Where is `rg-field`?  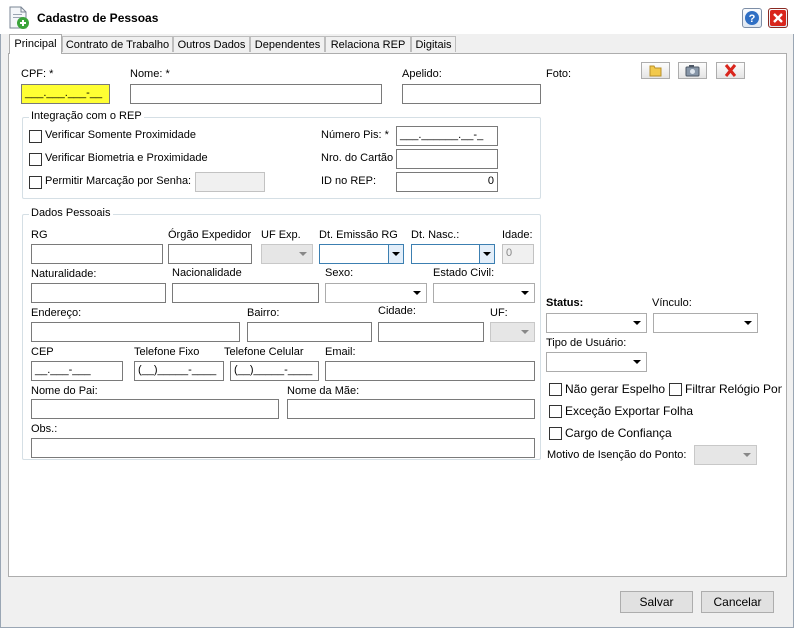
rg-field is located at coordinates (97, 254).